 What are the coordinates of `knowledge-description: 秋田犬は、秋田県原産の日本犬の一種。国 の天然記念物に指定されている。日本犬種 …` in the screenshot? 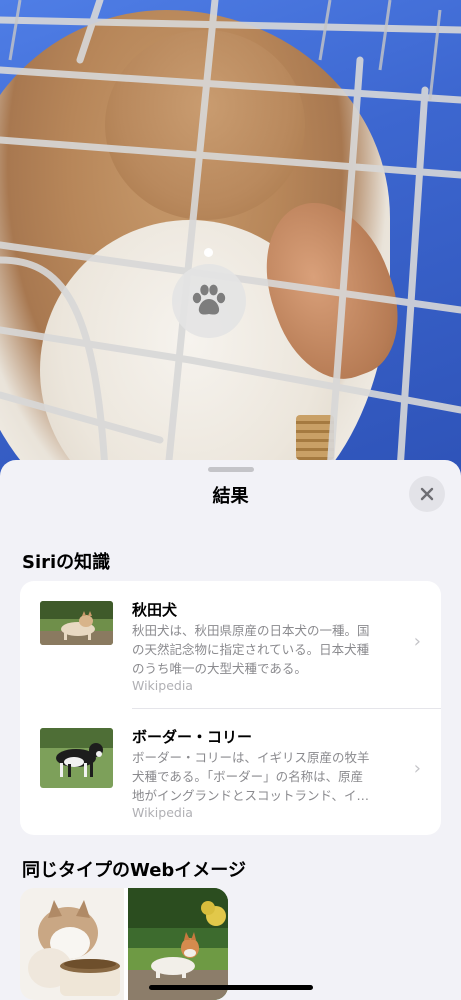 It's located at (251, 649).